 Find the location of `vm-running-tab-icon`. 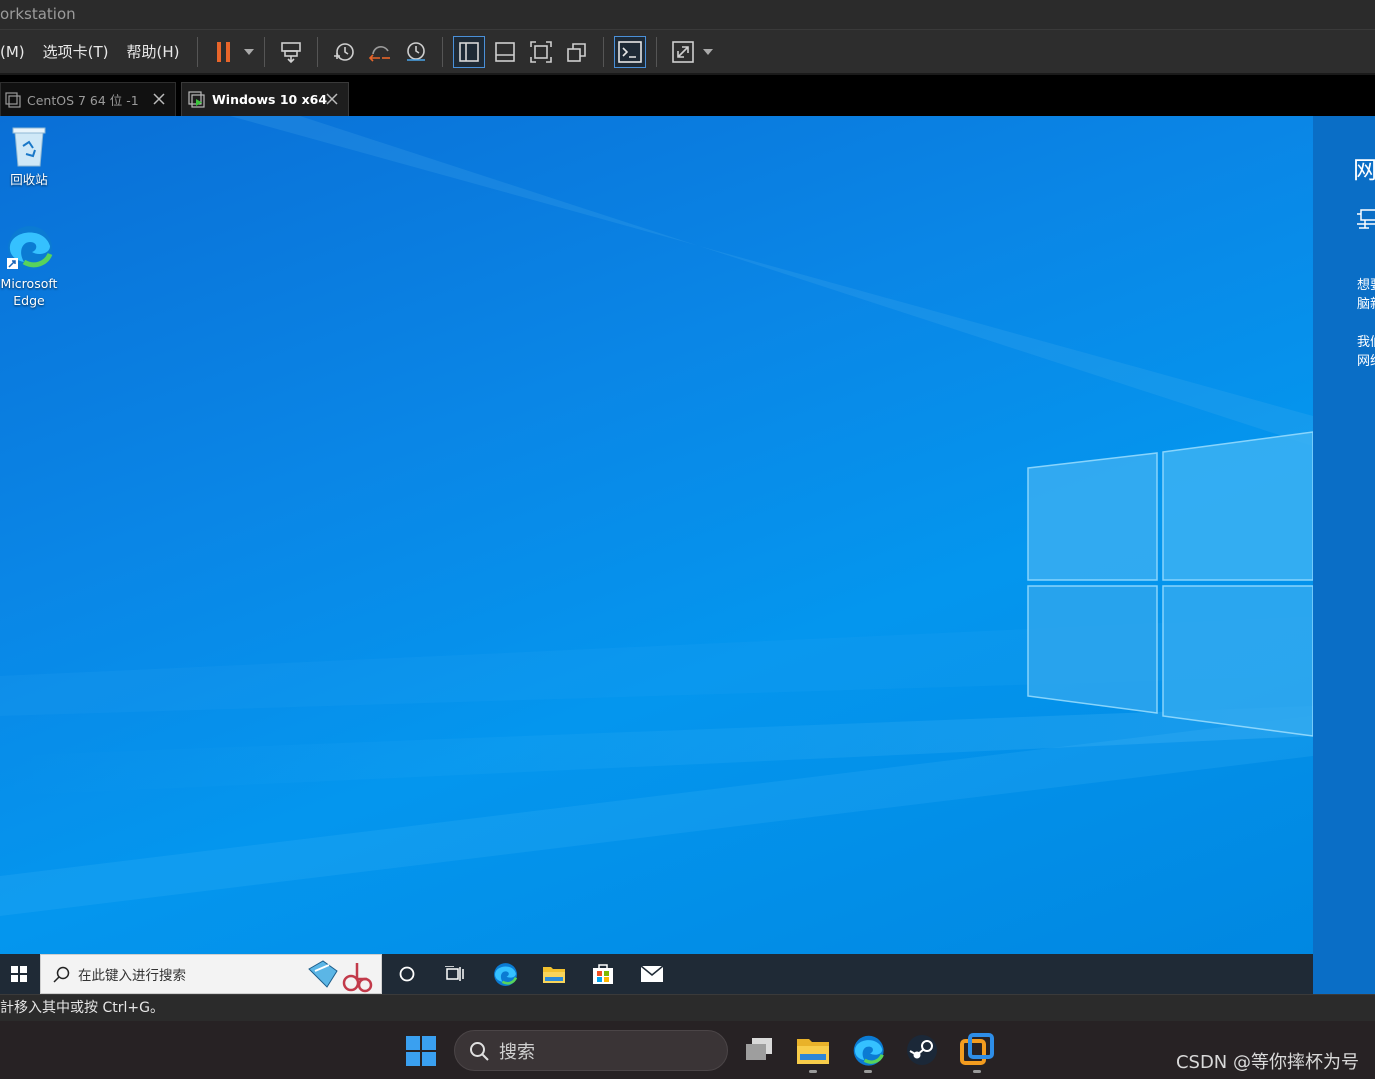

vm-running-tab-icon is located at coordinates (196, 99).